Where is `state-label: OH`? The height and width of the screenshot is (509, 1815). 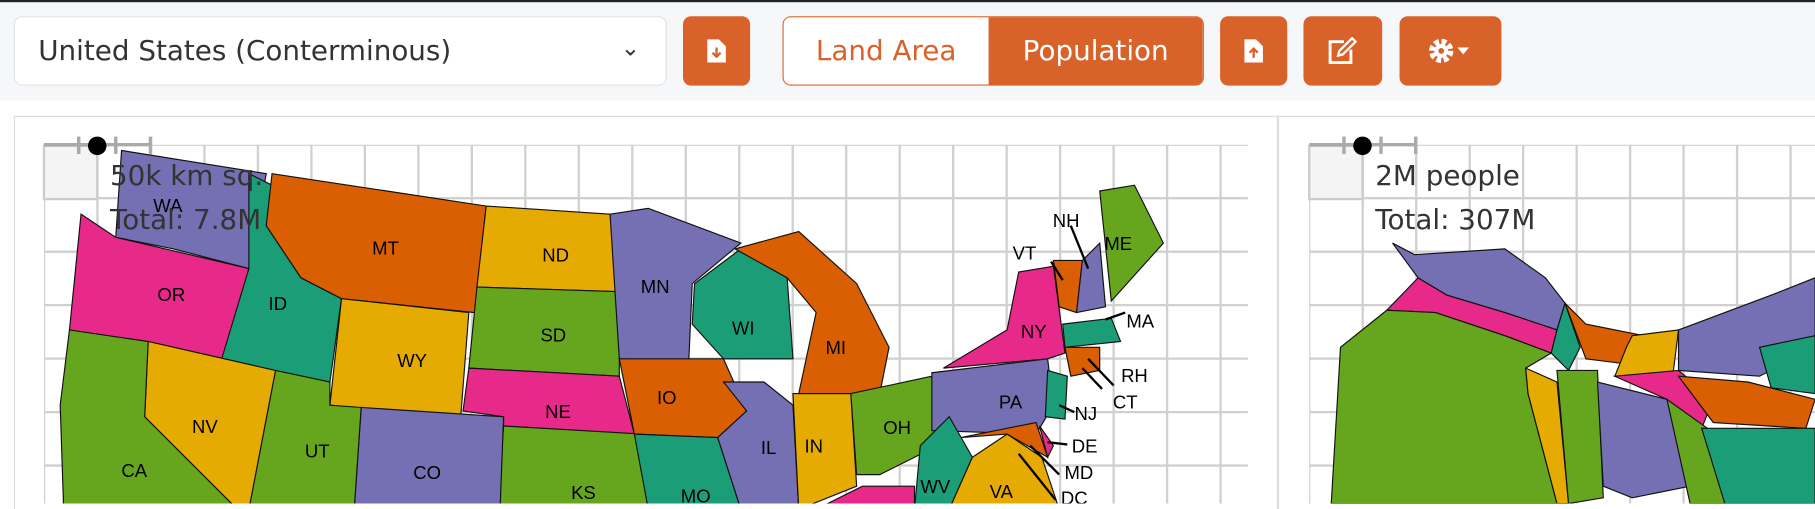 state-label: OH is located at coordinates (897, 427).